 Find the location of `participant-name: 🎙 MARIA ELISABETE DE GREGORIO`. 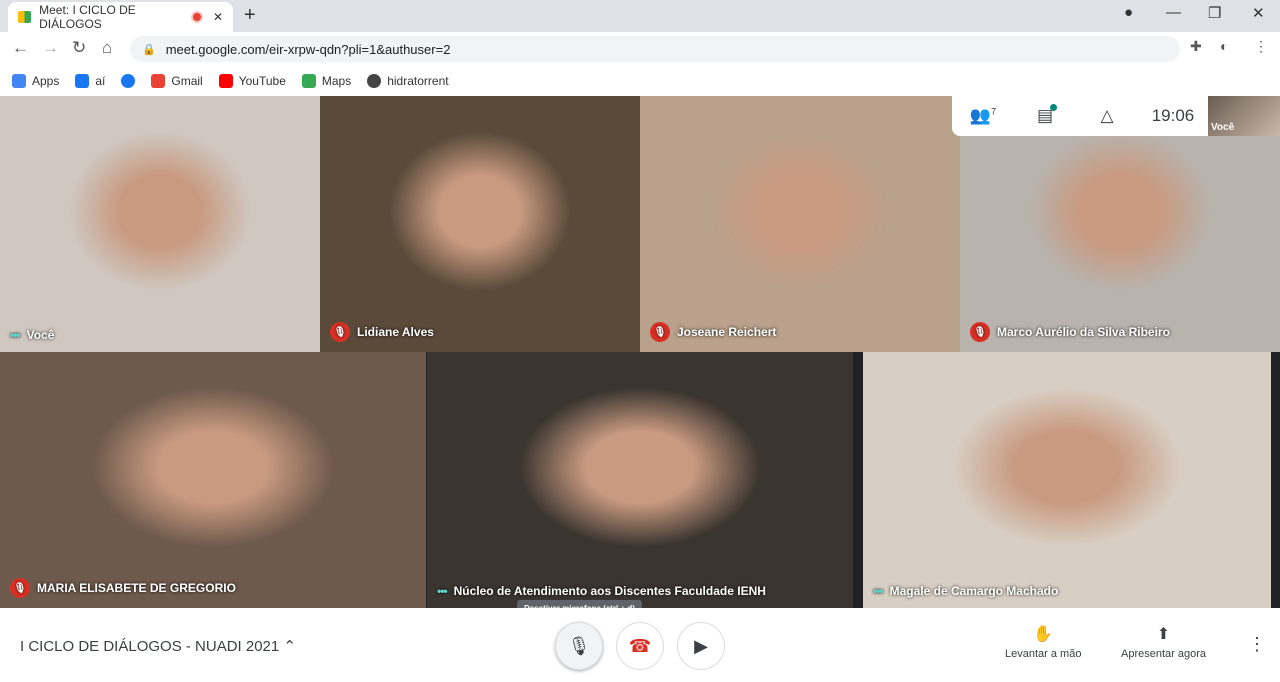

participant-name: 🎙 MARIA ELISABETE DE GREGORIO is located at coordinates (123, 588).